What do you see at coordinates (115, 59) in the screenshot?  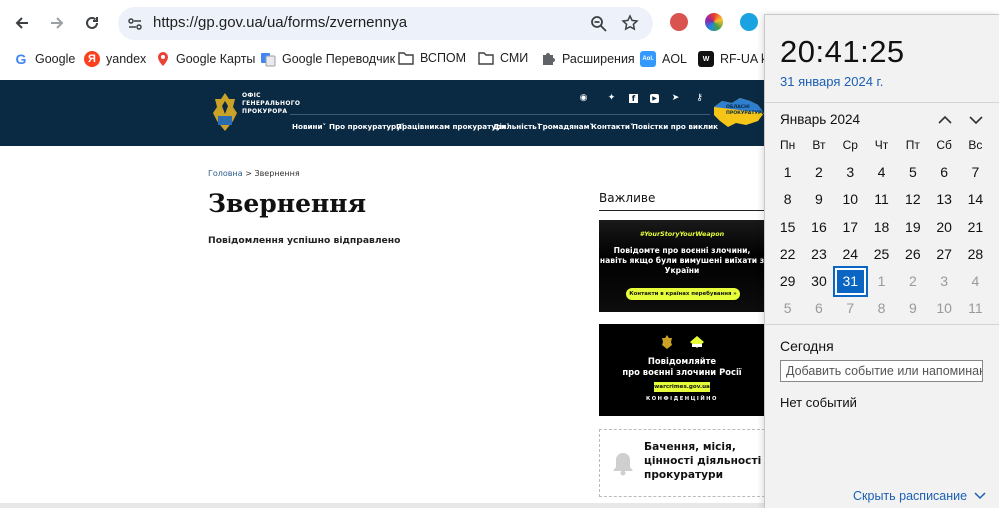 I see `bookmark-yandex: Я yandex` at bounding box center [115, 59].